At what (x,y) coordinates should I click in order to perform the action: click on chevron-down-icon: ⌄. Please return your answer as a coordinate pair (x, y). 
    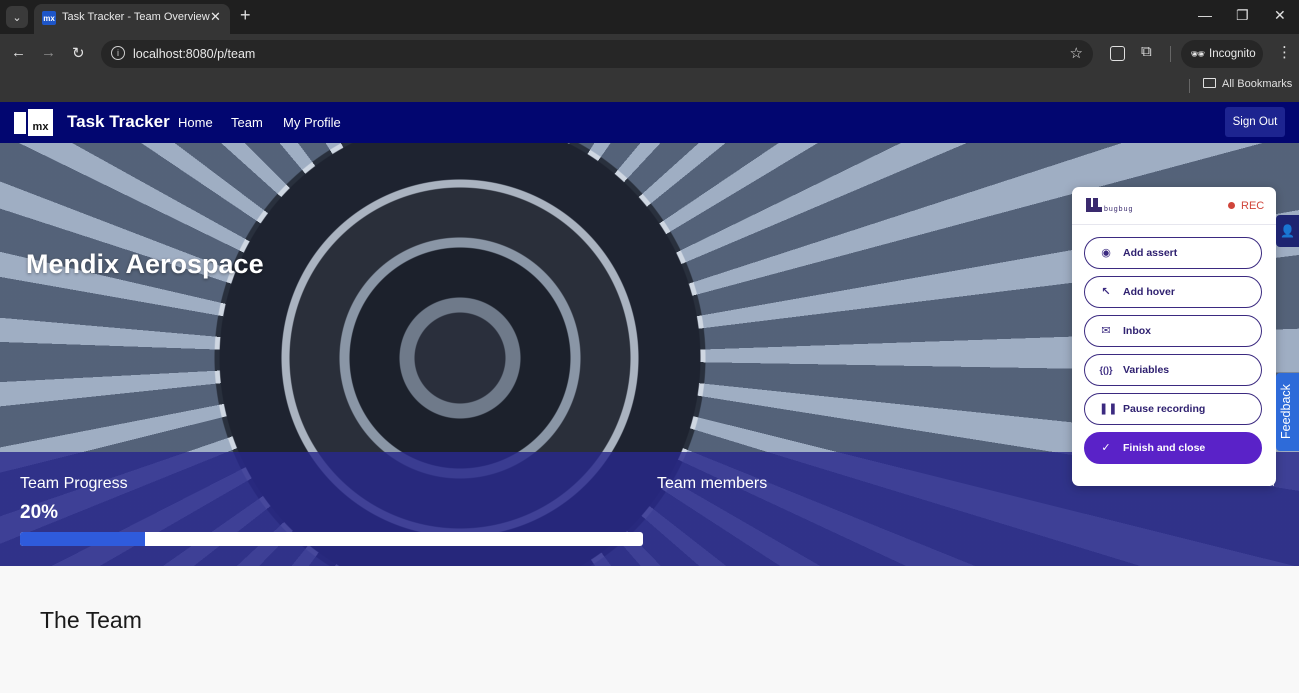
    Looking at the image, I should click on (17, 17).